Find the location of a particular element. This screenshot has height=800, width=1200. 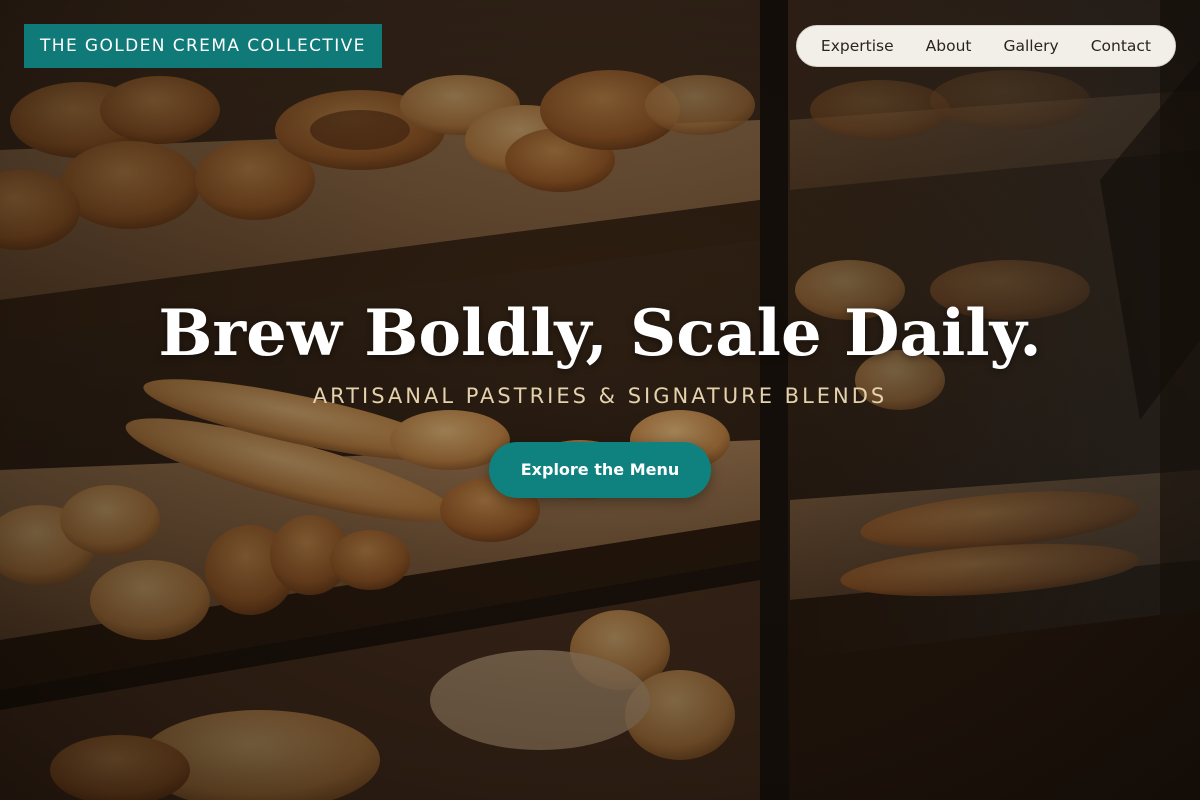

explore-menu-button: Explore the Menu is located at coordinates (600, 470).